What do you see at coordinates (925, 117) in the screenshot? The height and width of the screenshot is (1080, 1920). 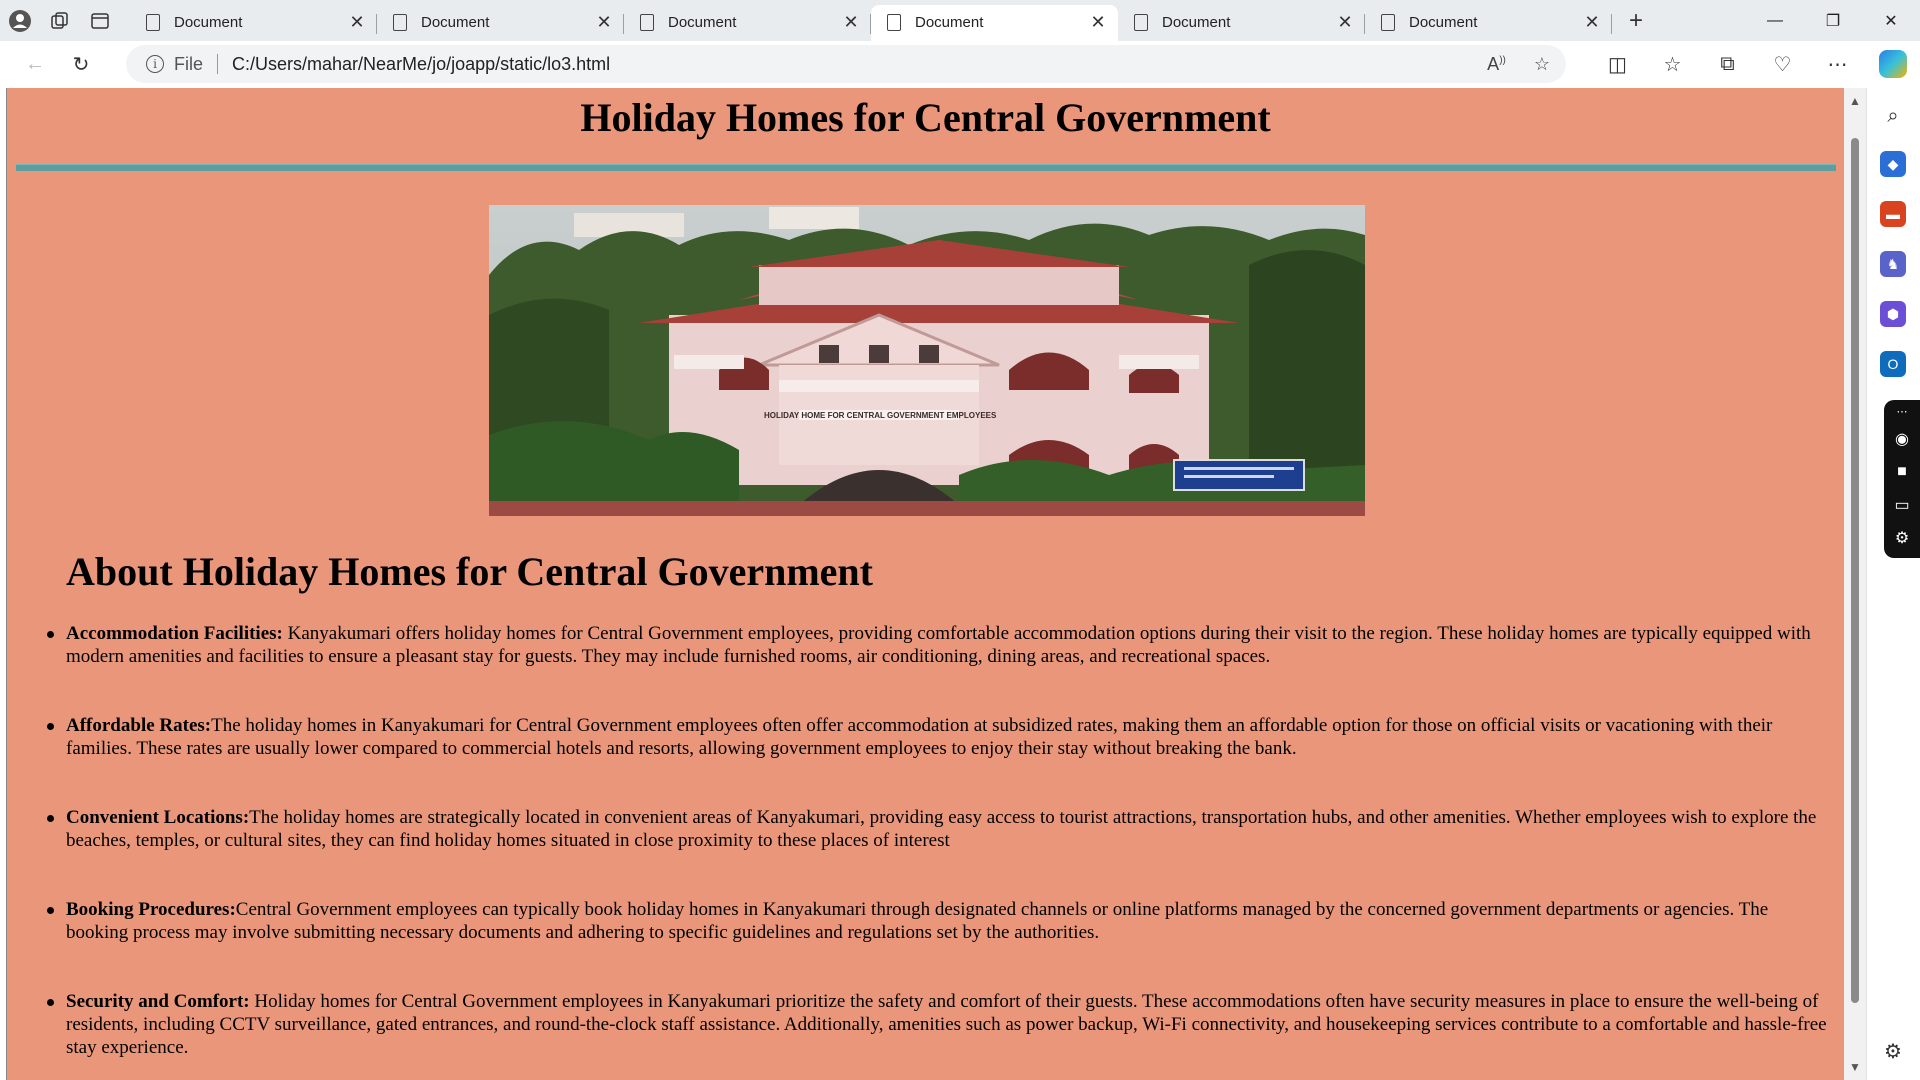 I see `page-title: Holiday Homes for Central Government` at bounding box center [925, 117].